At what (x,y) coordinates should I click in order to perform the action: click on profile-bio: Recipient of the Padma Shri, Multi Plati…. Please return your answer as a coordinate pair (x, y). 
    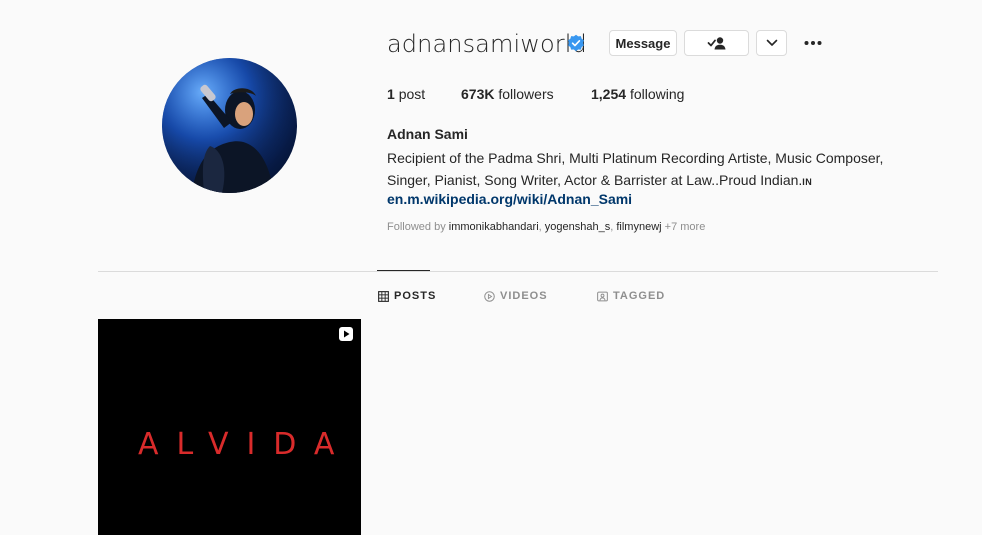
    Looking at the image, I should click on (647, 170).